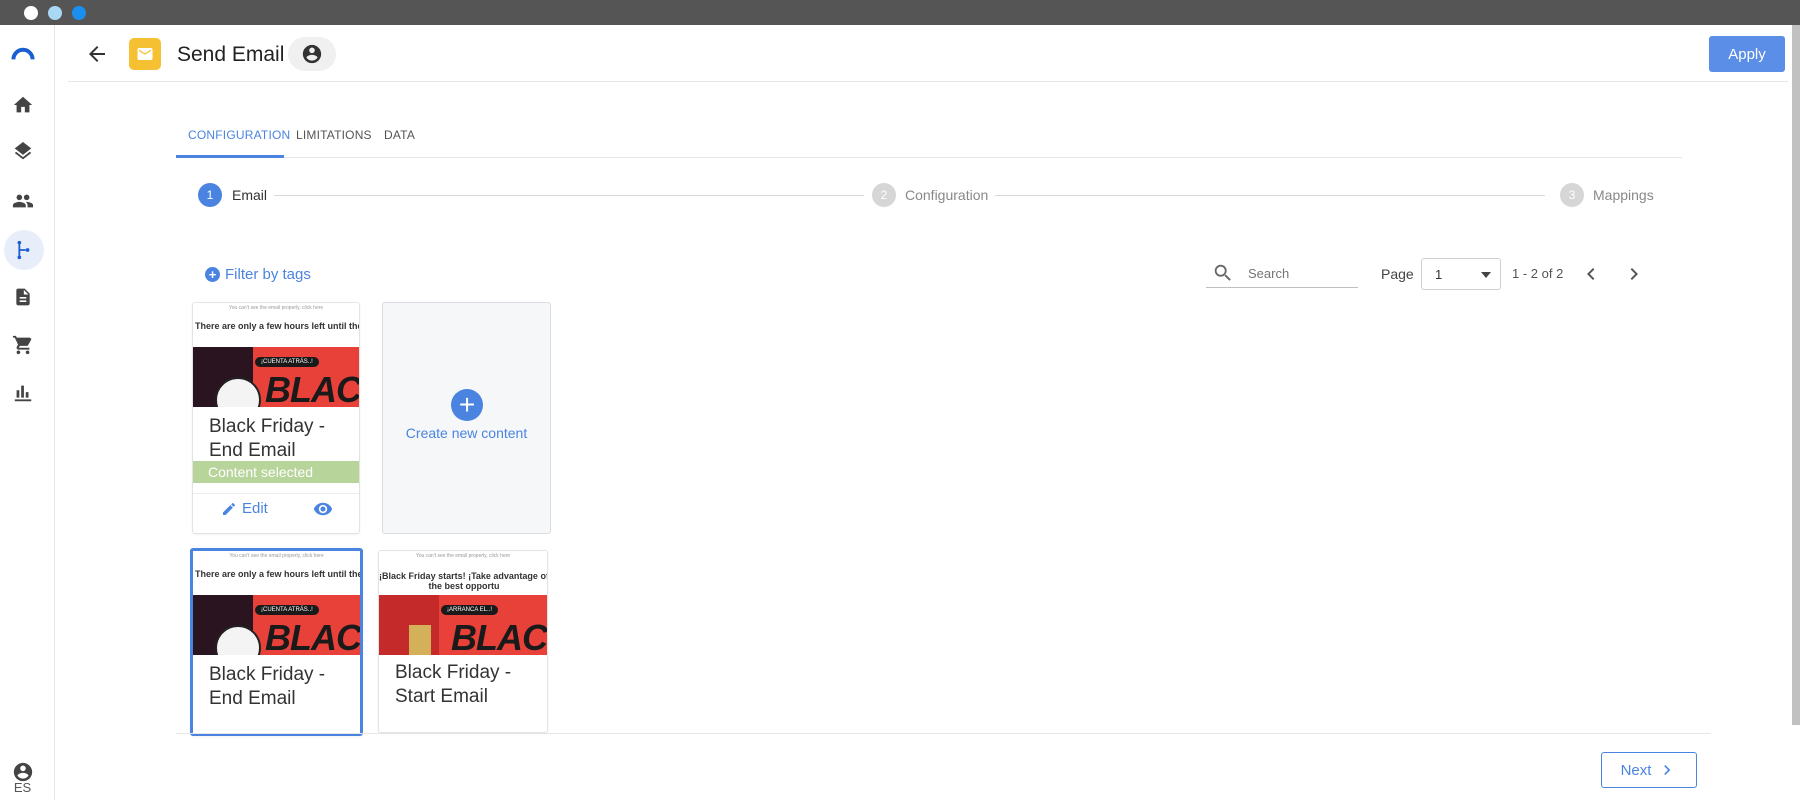  Describe the element at coordinates (145, 54) in the screenshot. I see `mail-icon` at that location.